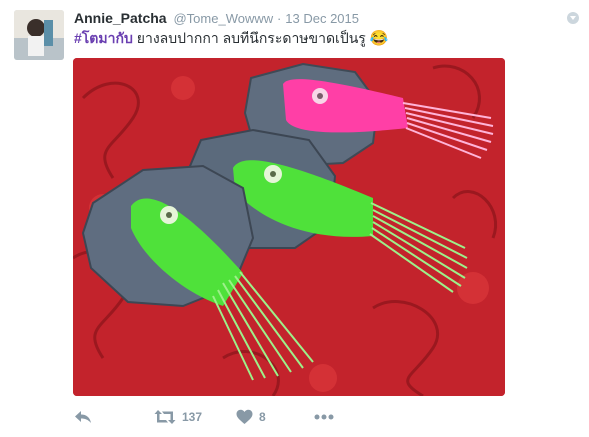 This screenshot has width=589, height=437. I want to click on heart-icon, so click(244, 416).